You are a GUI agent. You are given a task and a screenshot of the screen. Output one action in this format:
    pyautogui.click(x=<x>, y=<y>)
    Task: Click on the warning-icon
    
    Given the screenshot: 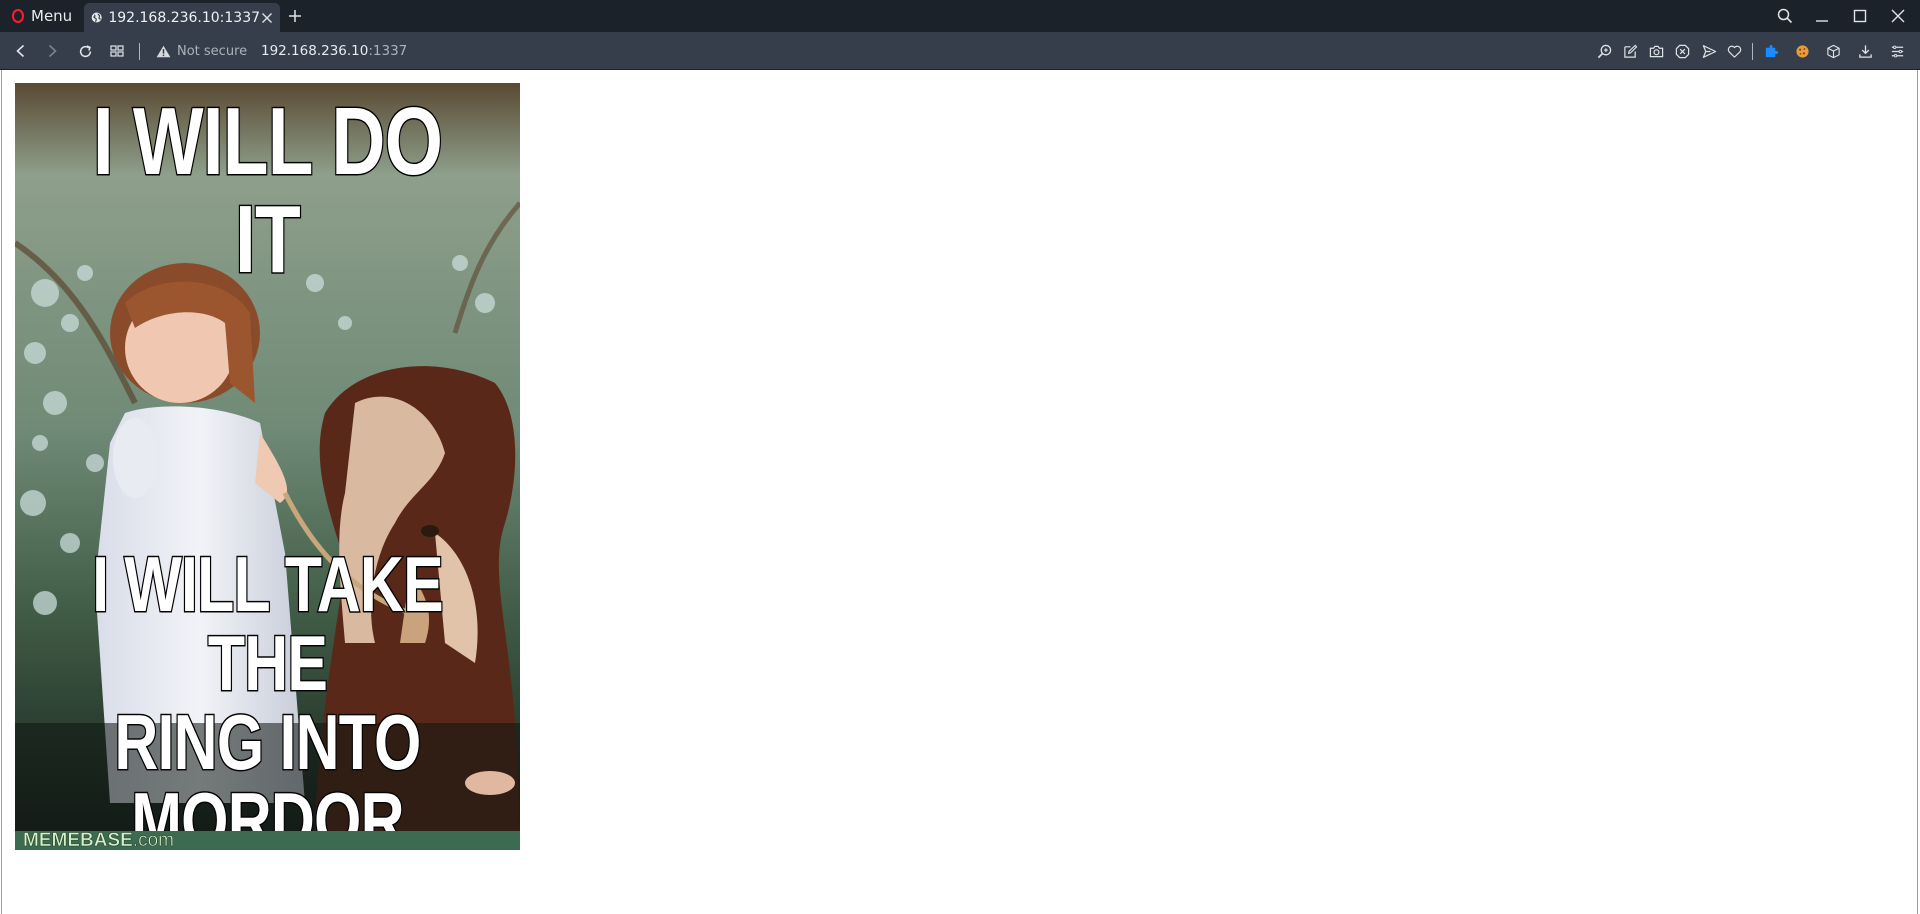 What is the action you would take?
    pyautogui.click(x=163, y=51)
    